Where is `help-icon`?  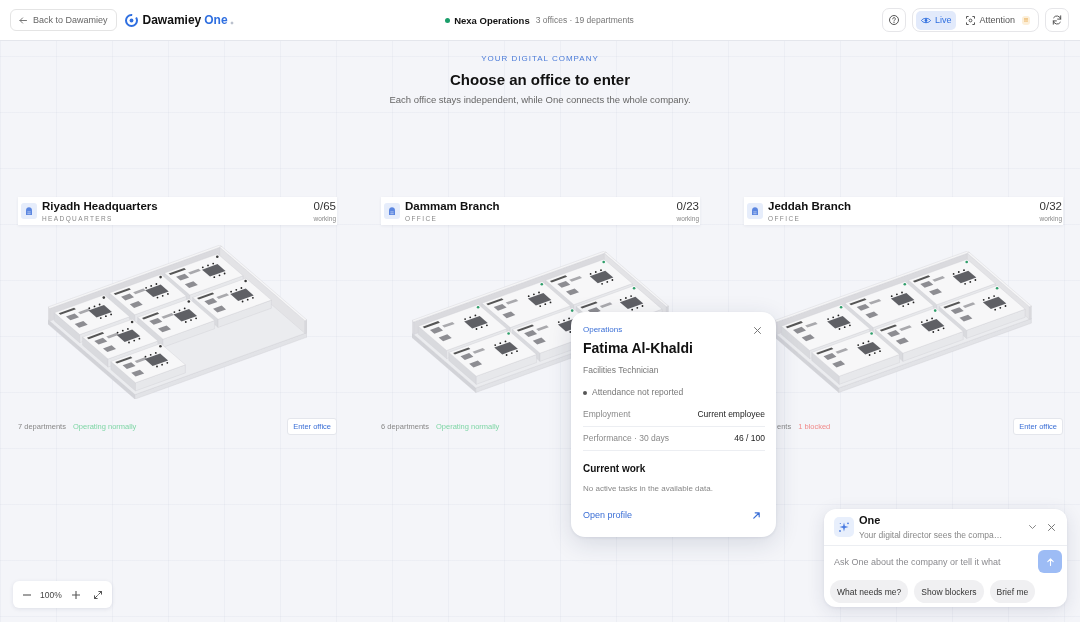
help-icon is located at coordinates (893, 20).